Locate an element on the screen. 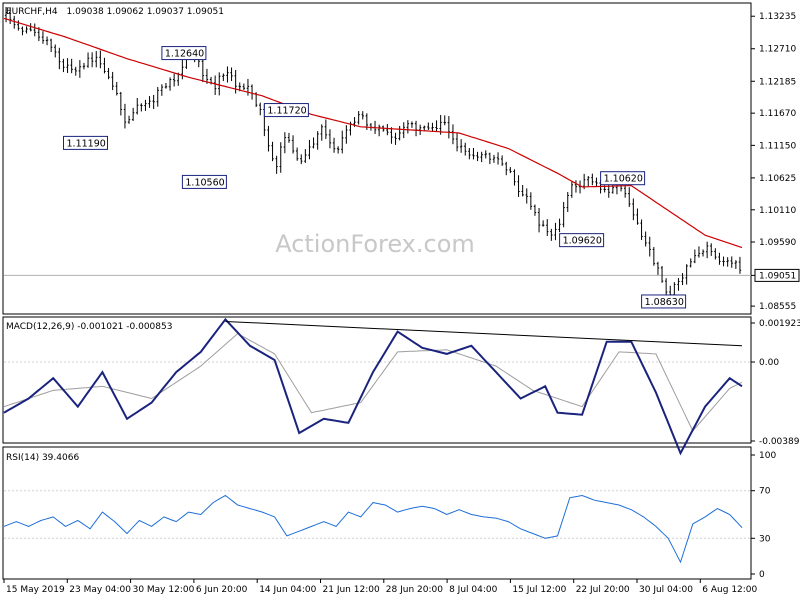 The width and height of the screenshot is (800, 604). key-level-label: 1.11190 is located at coordinates (86, 143).